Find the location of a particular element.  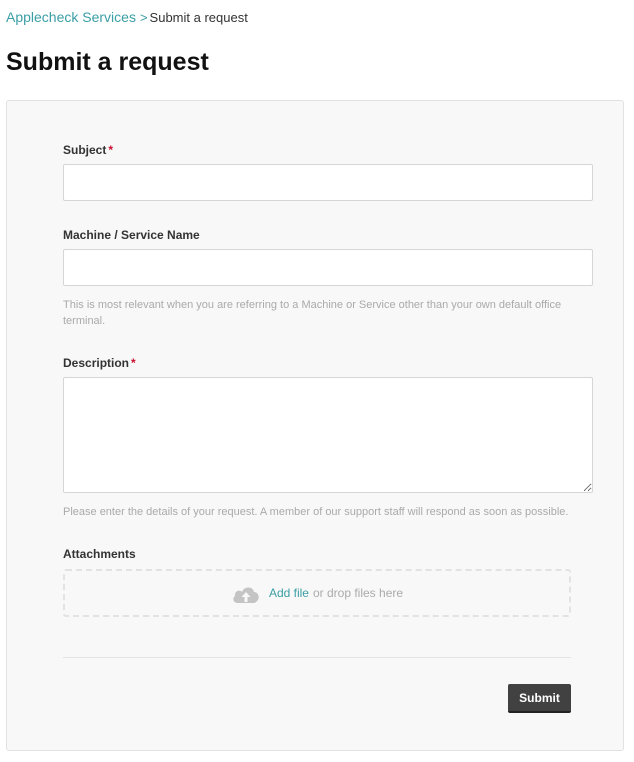

machine-service-label-text: Machine / Service Name is located at coordinates (131, 235).